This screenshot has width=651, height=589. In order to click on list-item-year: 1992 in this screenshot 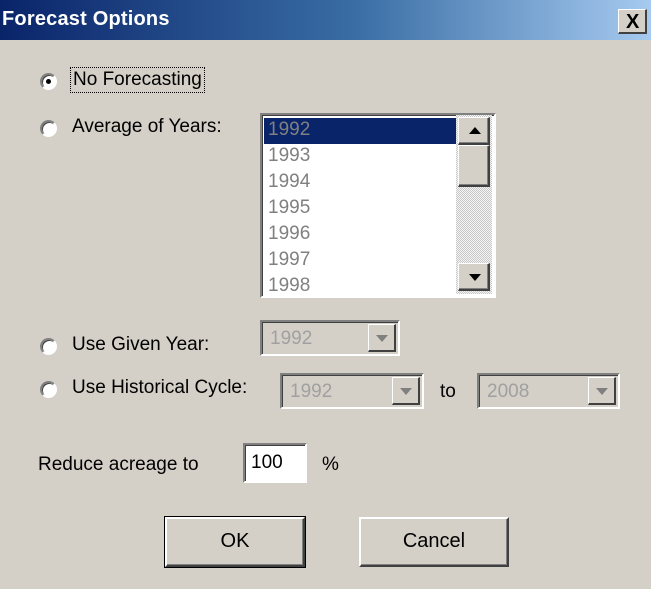, I will do `click(361, 131)`.